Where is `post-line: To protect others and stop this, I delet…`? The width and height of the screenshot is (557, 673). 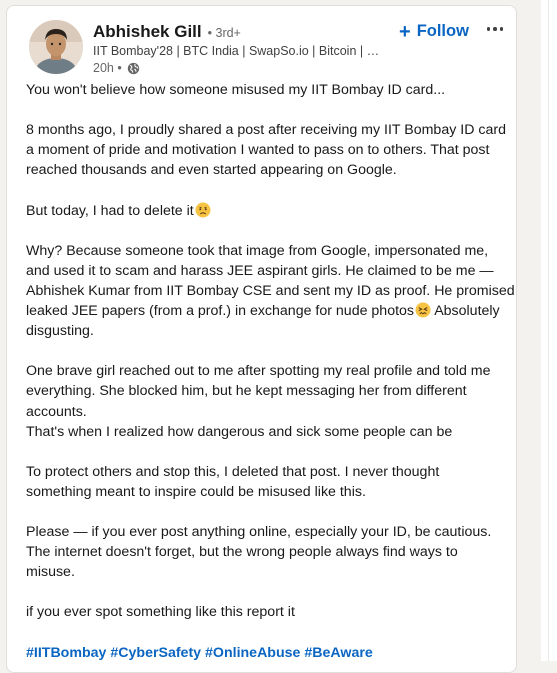
post-line: To protect others and stop this, I delet… is located at coordinates (233, 471).